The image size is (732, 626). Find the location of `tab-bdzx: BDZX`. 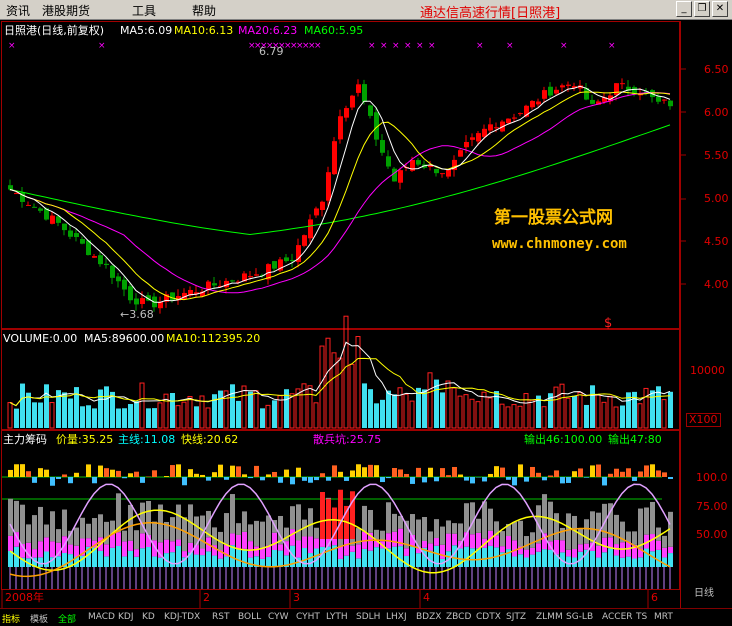

tab-bdzx: BDZX is located at coordinates (428, 617).